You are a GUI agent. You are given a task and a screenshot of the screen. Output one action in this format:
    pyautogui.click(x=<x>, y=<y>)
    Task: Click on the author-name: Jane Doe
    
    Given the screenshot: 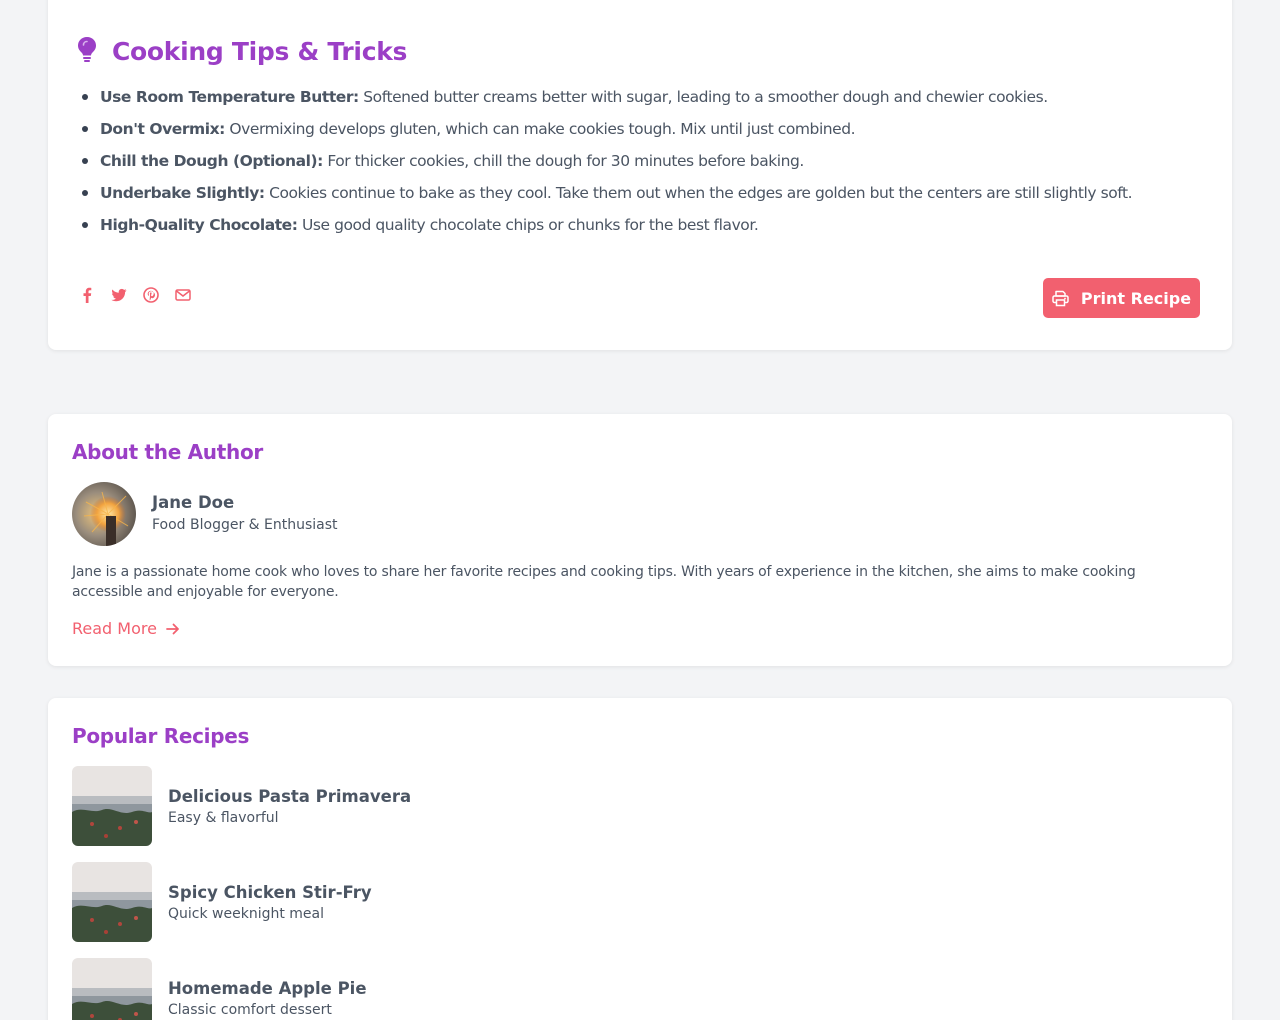 What is the action you would take?
    pyautogui.click(x=193, y=502)
    